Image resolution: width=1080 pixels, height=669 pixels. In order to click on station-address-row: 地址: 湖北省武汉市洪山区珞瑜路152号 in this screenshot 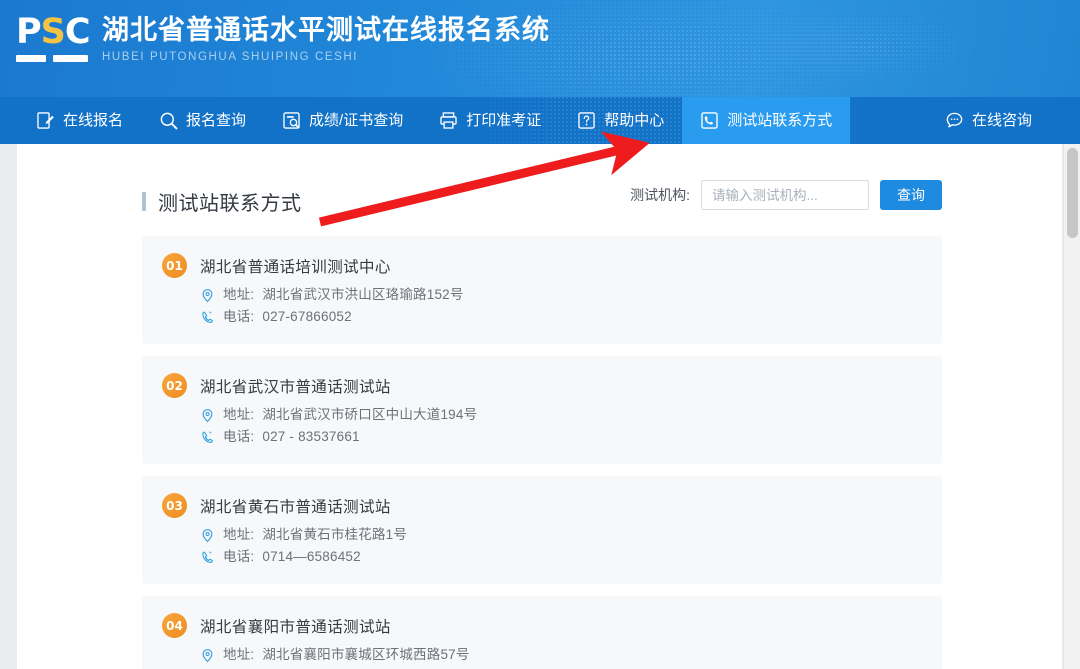, I will do `click(561, 295)`.